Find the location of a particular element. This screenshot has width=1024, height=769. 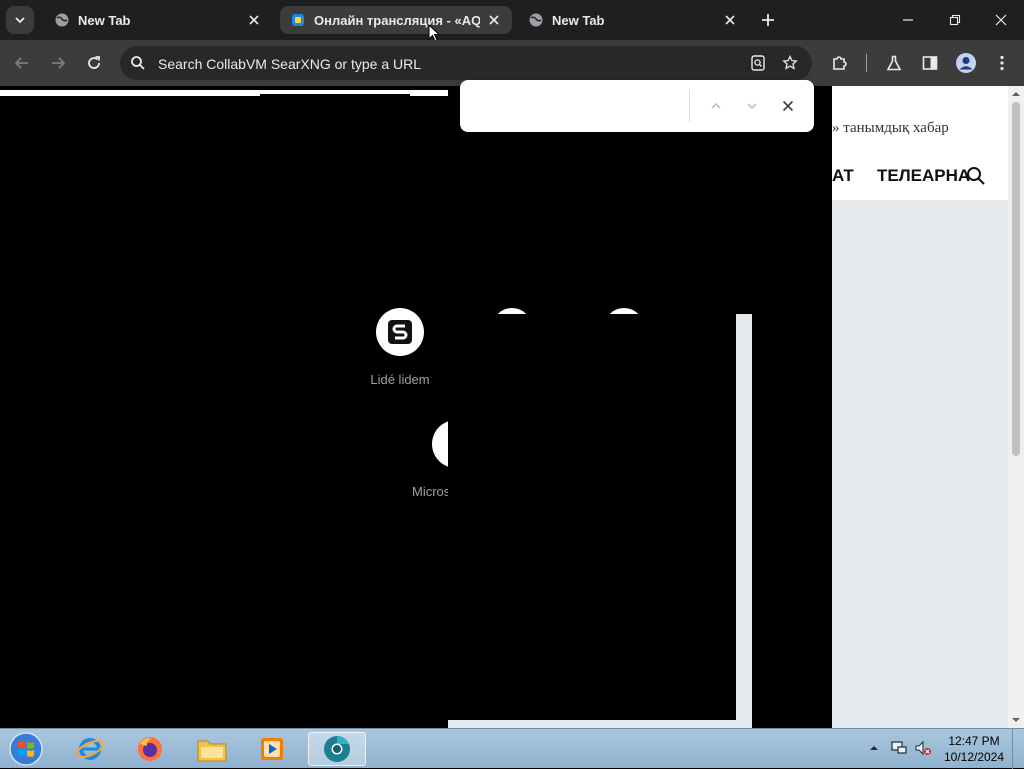

labs-button is located at coordinates (894, 63).